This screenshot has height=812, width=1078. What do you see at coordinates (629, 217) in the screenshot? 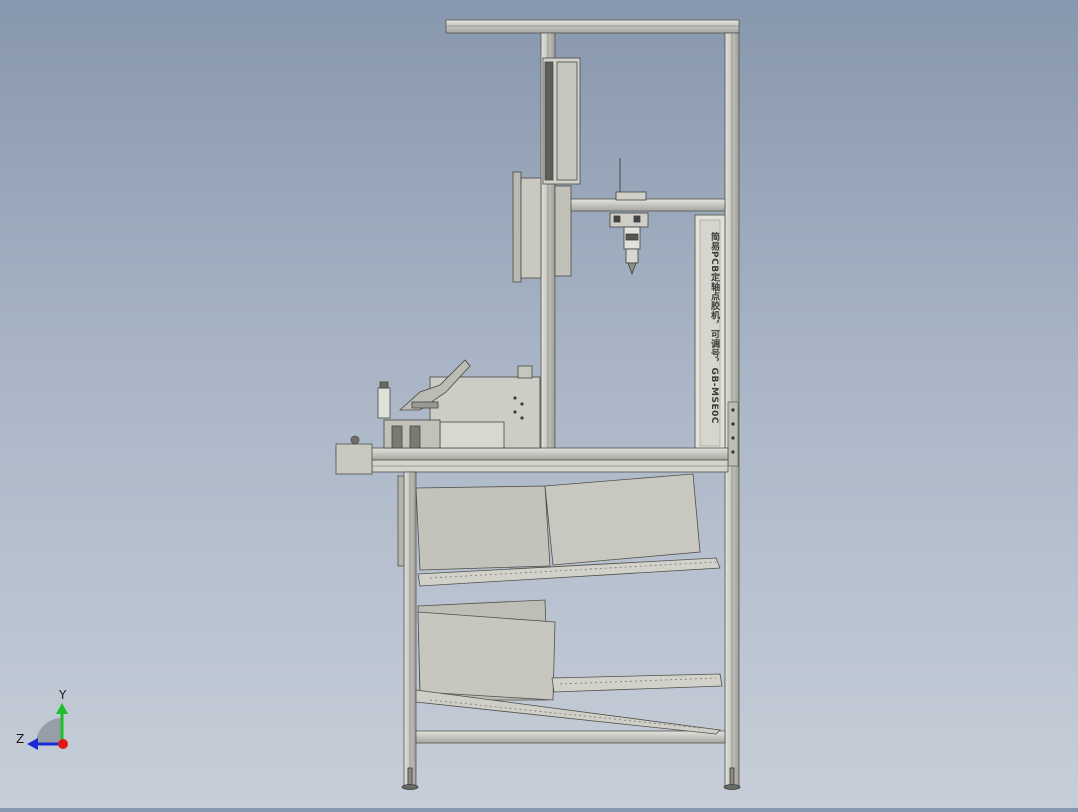
I see `dispenser-head` at bounding box center [629, 217].